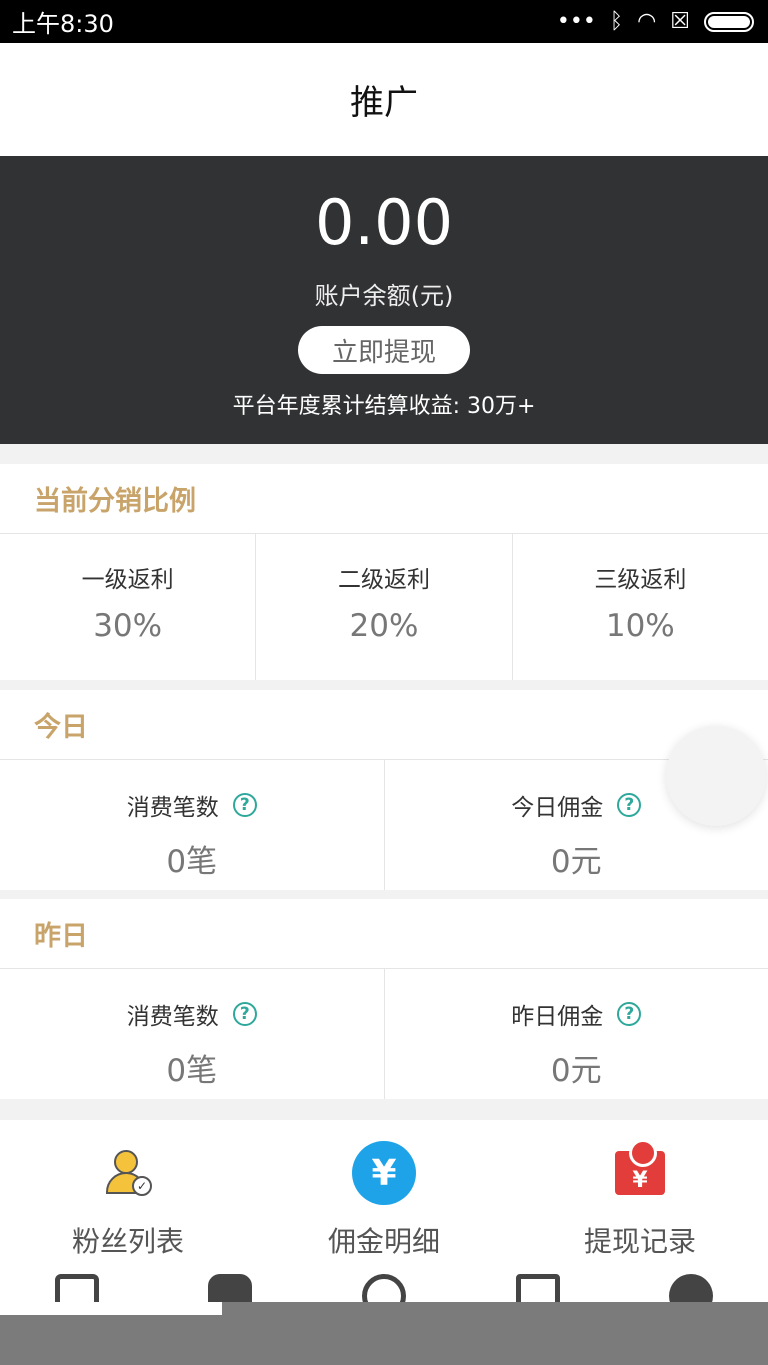 The height and width of the screenshot is (1365, 768). I want to click on page-title: 推广, so click(384, 103).